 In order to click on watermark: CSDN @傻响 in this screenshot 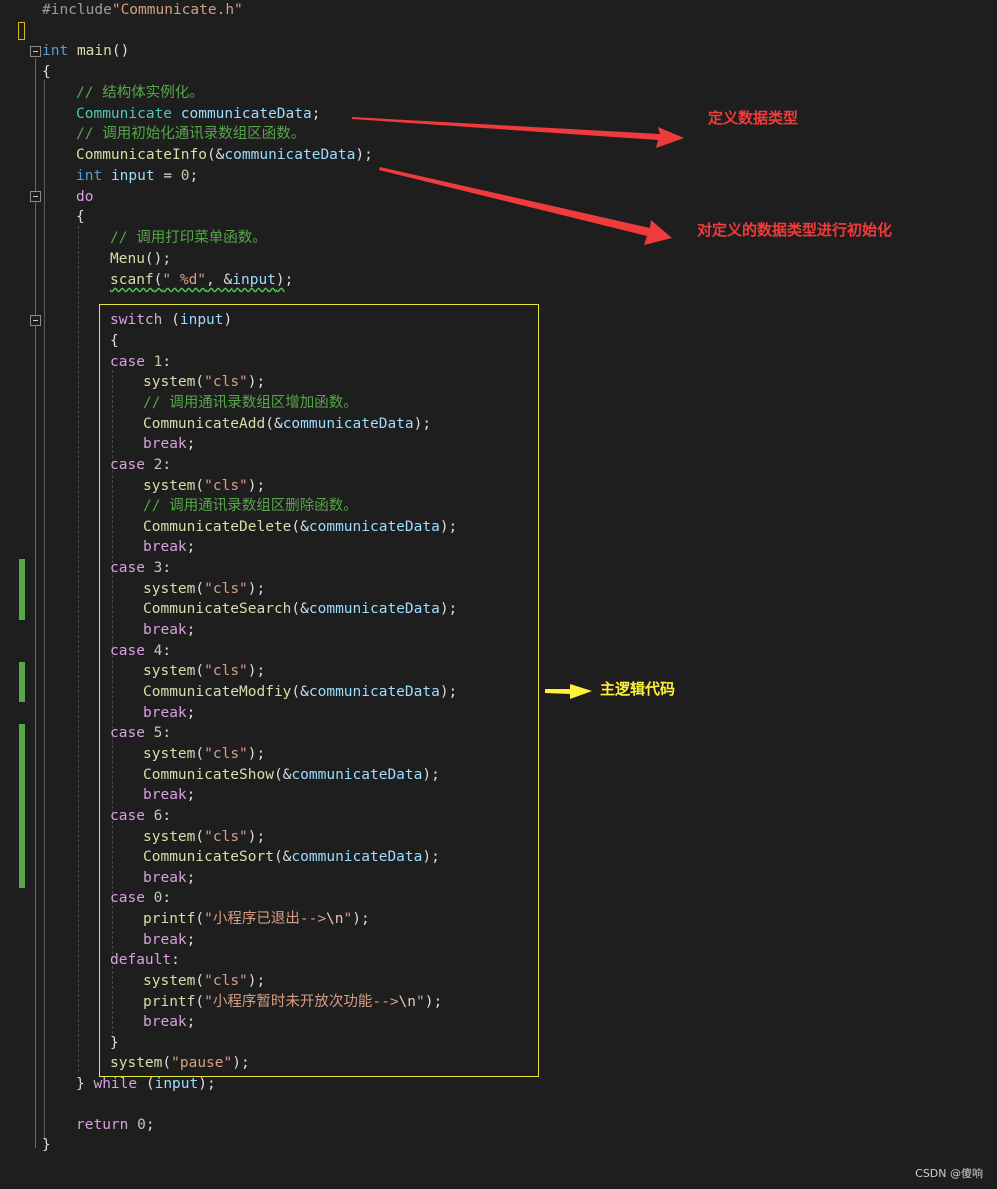, I will do `click(949, 1173)`.